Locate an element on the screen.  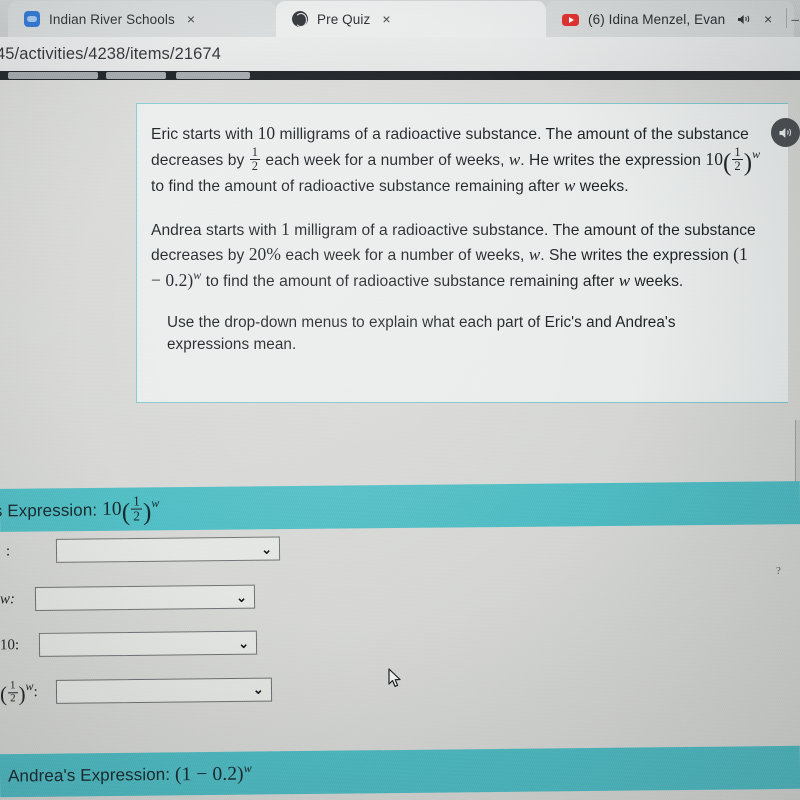
expression-body: (1 − 0.2) is located at coordinates (209, 774).